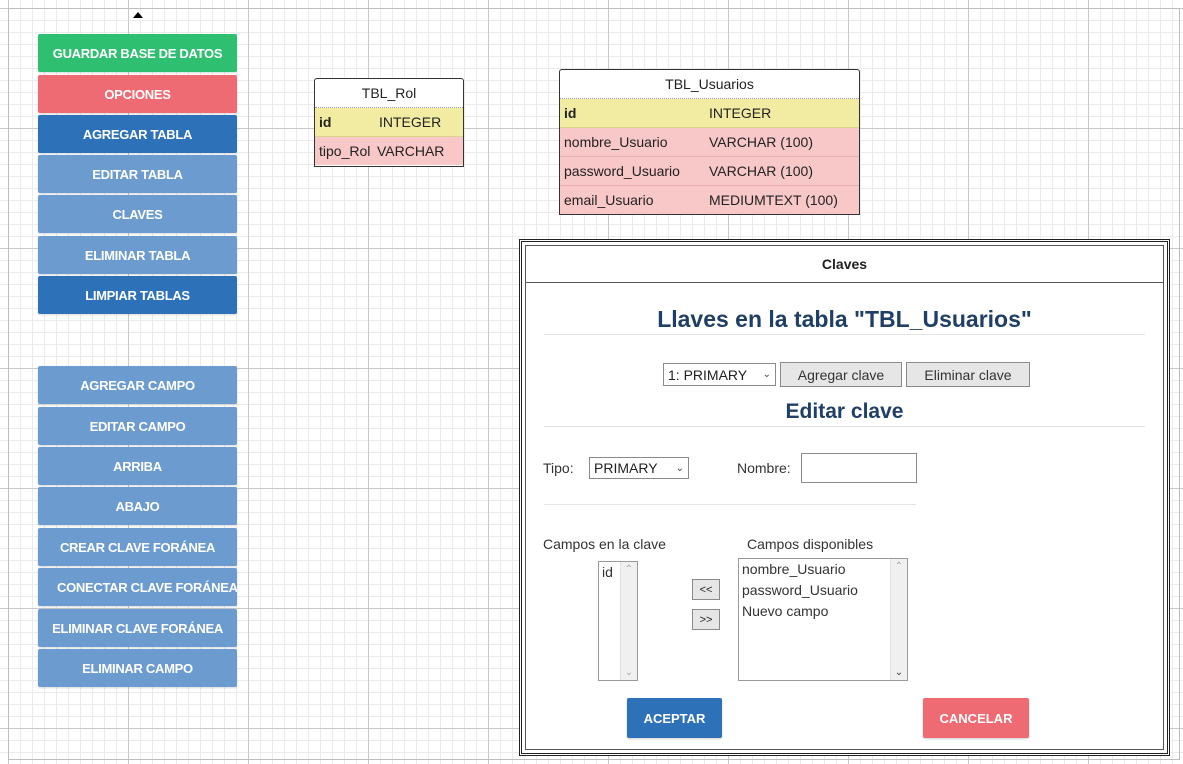  What do you see at coordinates (137, 134) in the screenshot?
I see `add-table-button: AGREGAR TABLA` at bounding box center [137, 134].